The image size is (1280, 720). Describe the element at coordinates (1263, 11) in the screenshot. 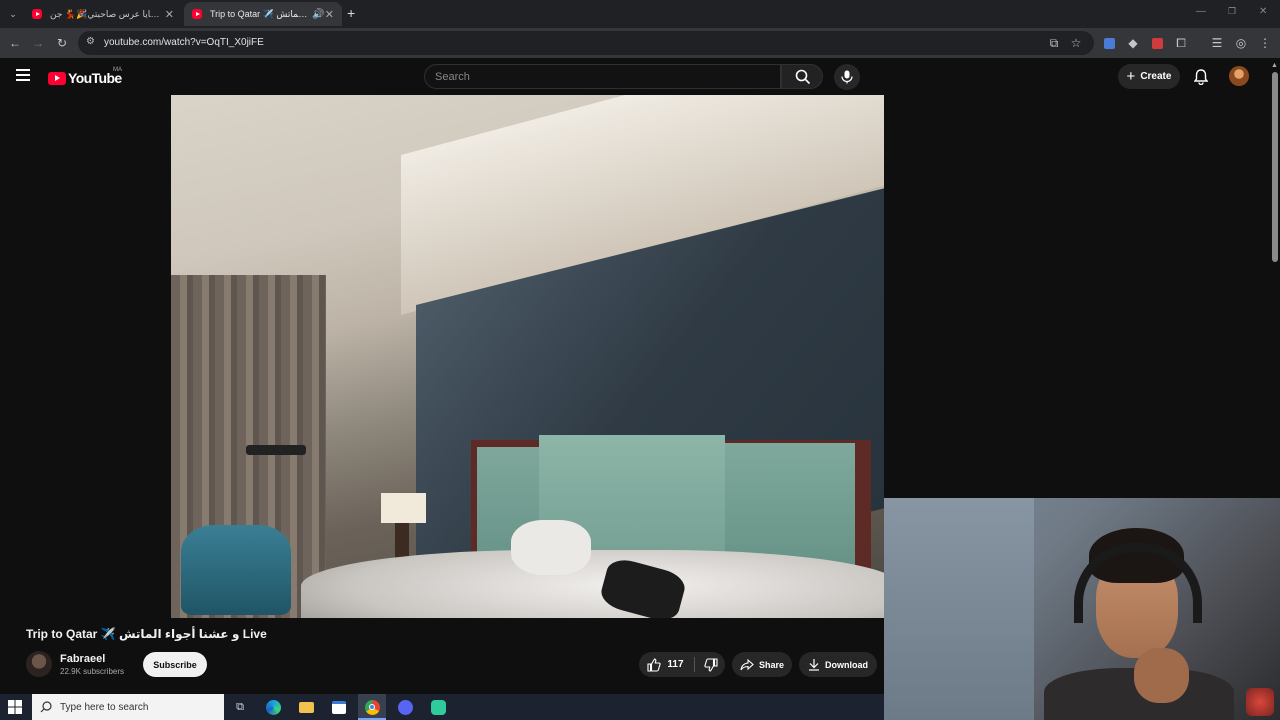

I see `window-close-icon: ✕` at that location.